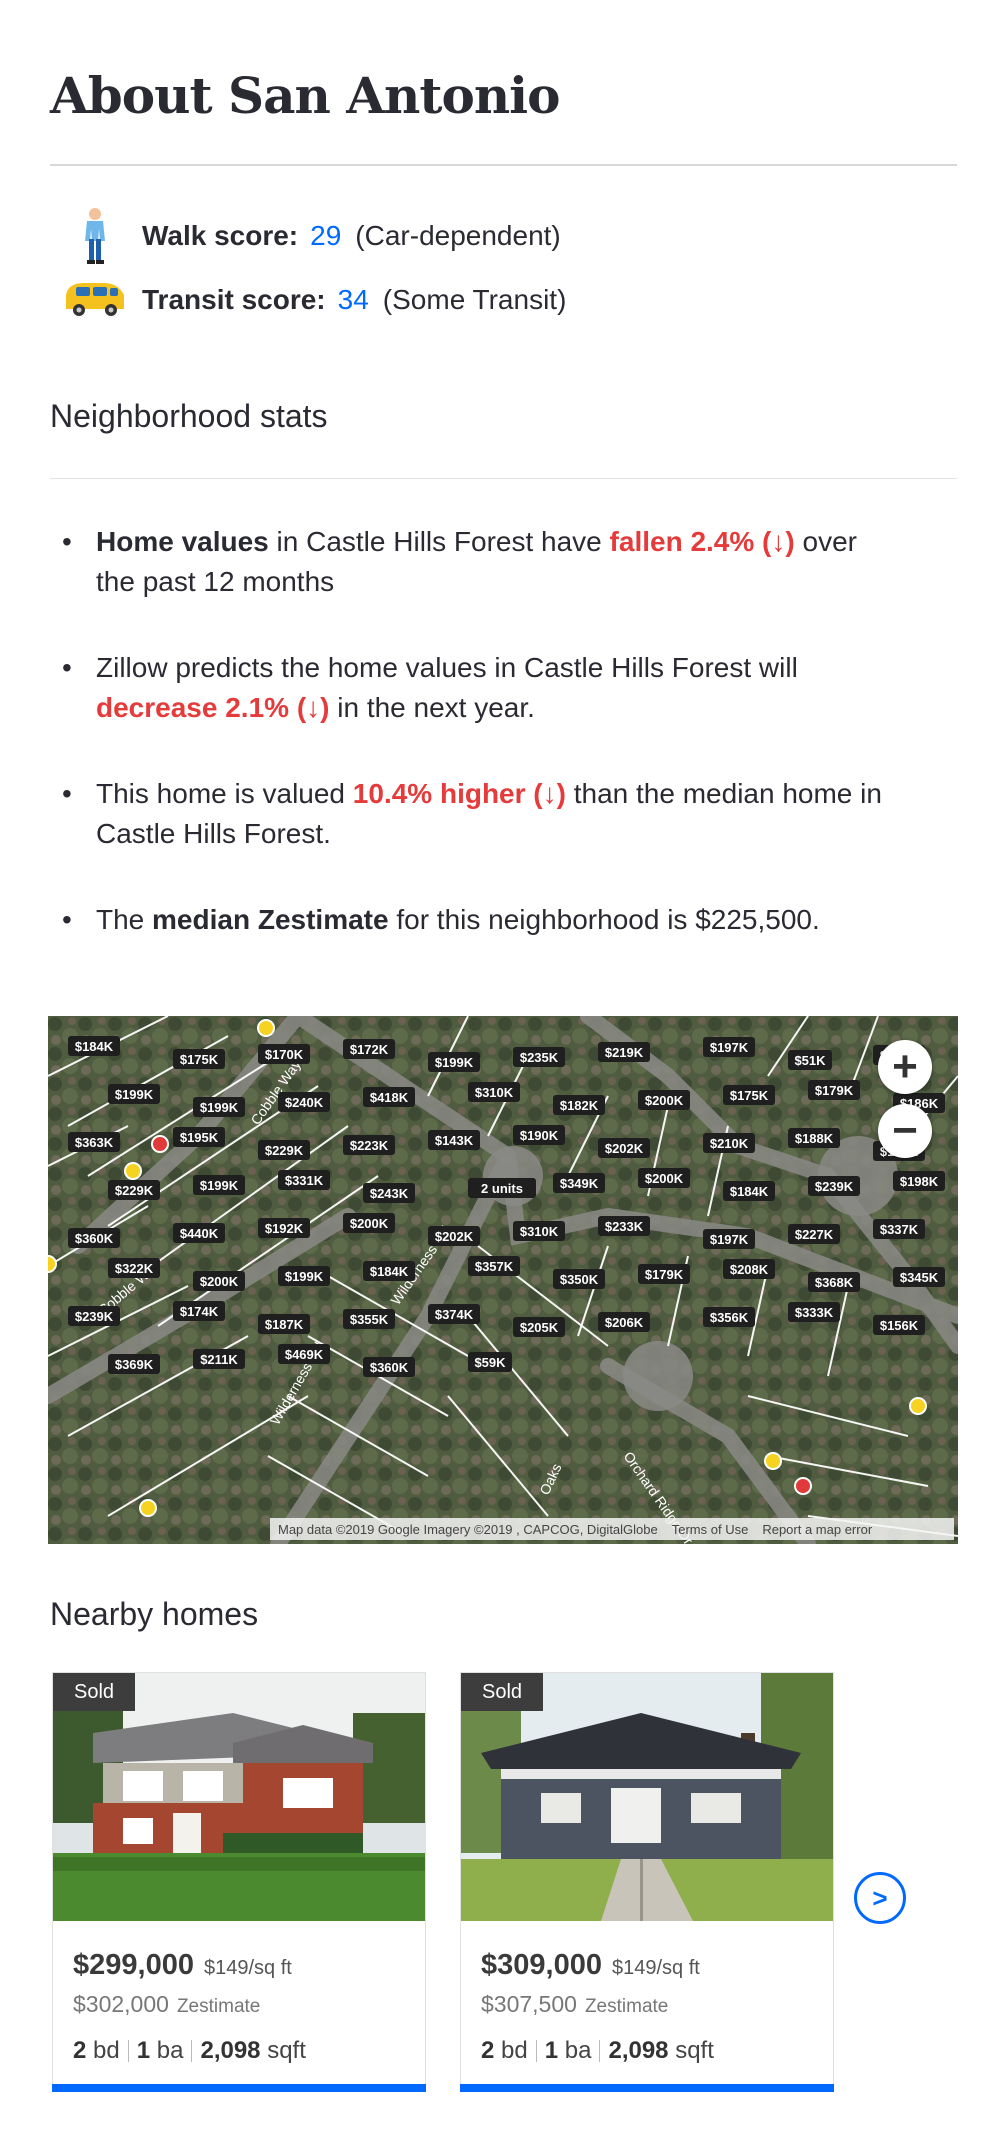 The width and height of the screenshot is (1000, 2154). What do you see at coordinates (749, 1269) in the screenshot?
I see `price-pin: $208K` at bounding box center [749, 1269].